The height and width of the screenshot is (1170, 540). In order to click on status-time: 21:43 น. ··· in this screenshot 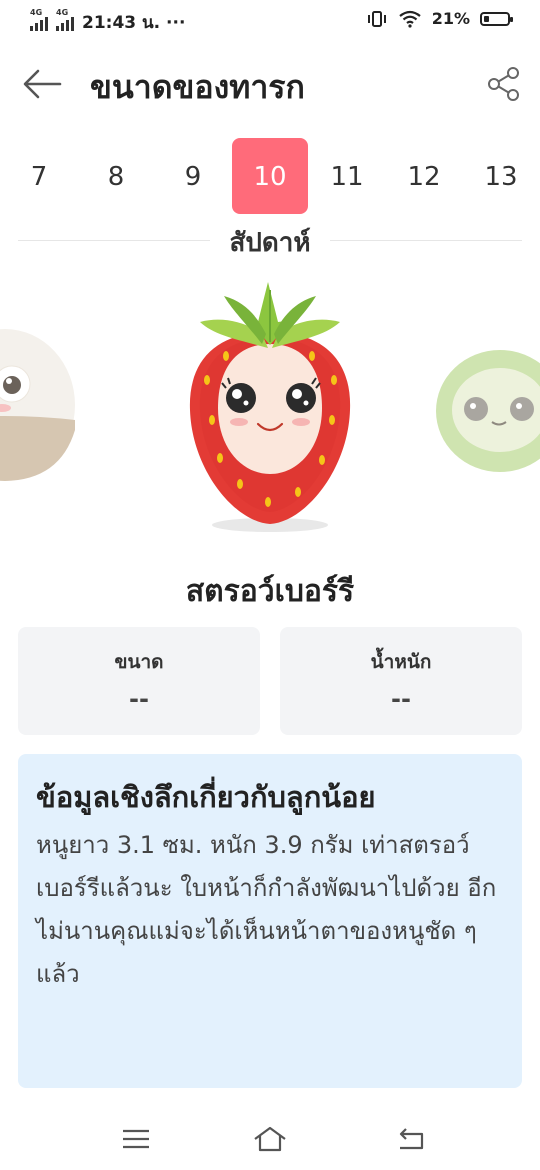, I will do `click(134, 23)`.